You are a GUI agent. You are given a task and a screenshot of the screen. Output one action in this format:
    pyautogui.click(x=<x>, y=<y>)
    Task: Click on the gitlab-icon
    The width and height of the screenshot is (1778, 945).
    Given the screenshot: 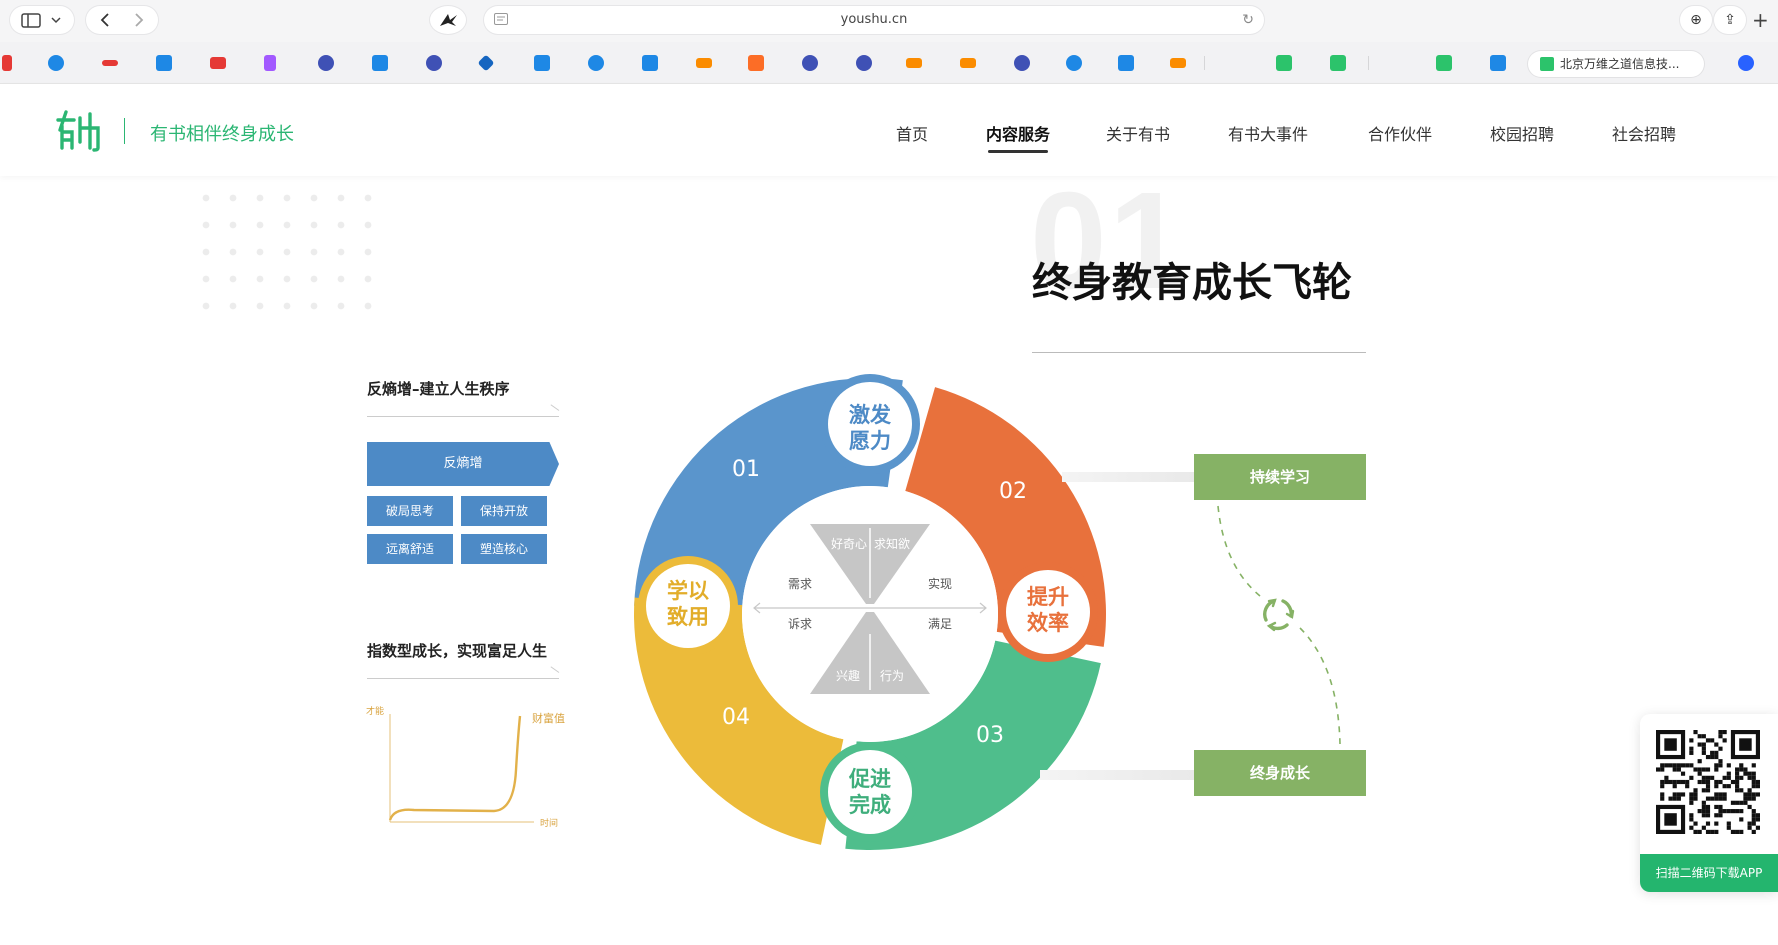 What is the action you would take?
    pyautogui.click(x=756, y=63)
    